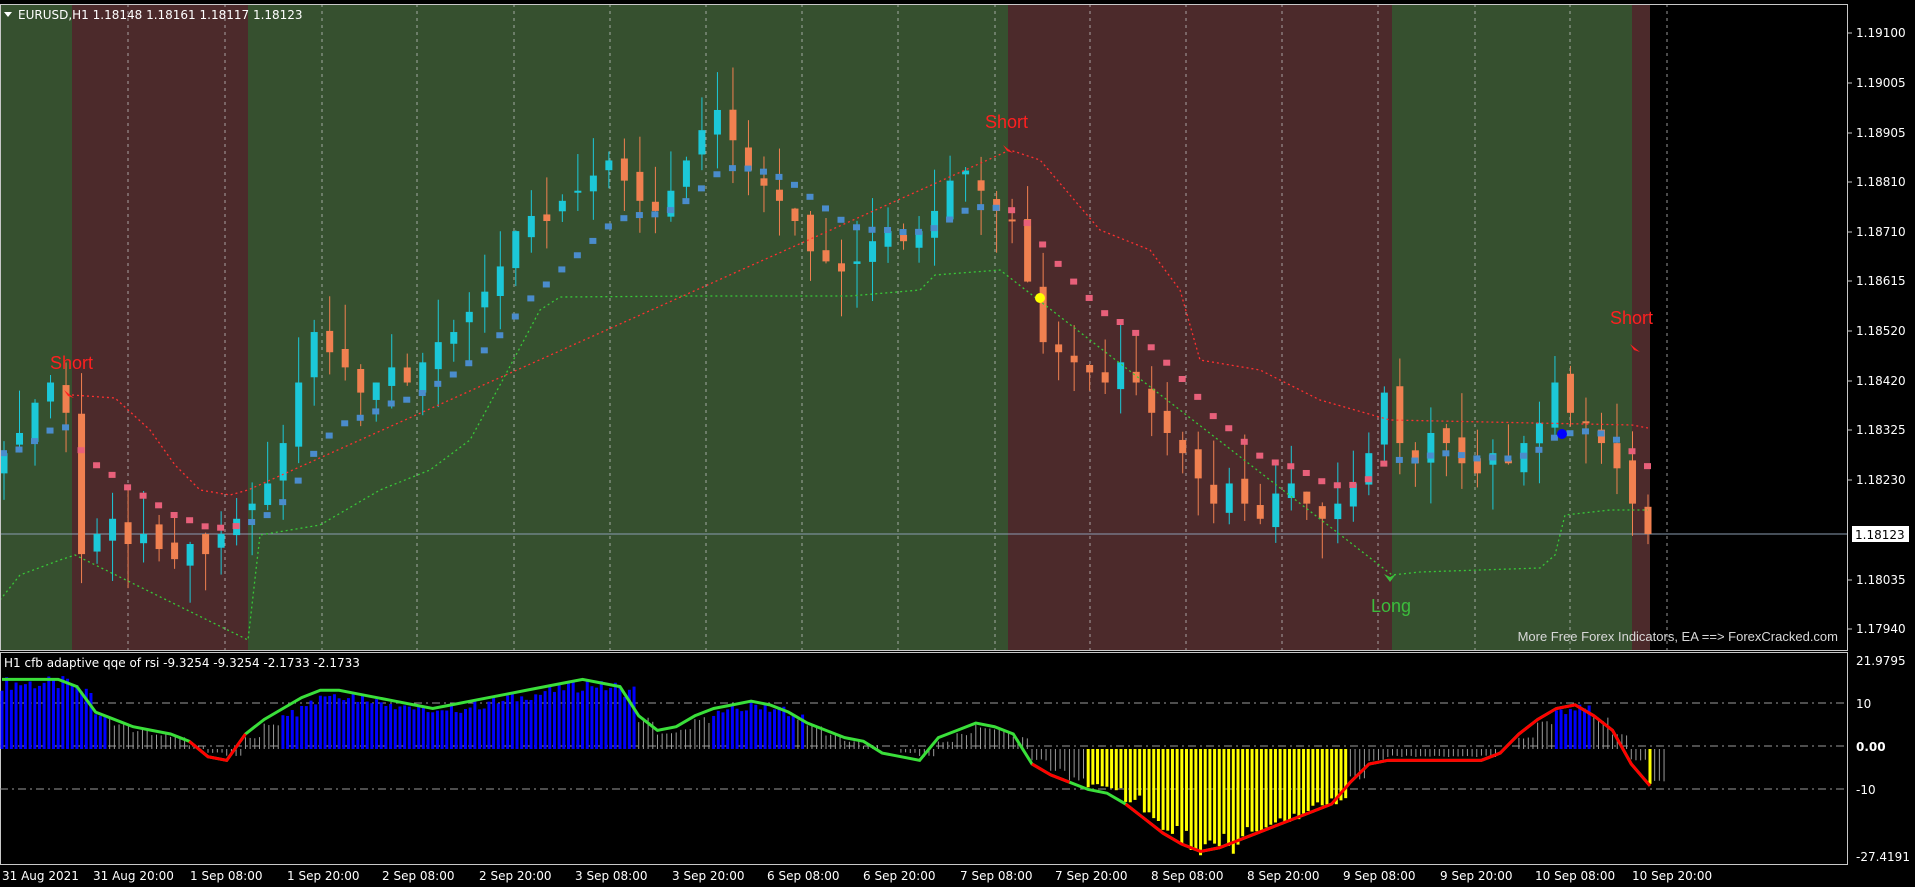  Describe the element at coordinates (1881, 580) in the screenshot. I see `price-label: 1.18035` at that location.